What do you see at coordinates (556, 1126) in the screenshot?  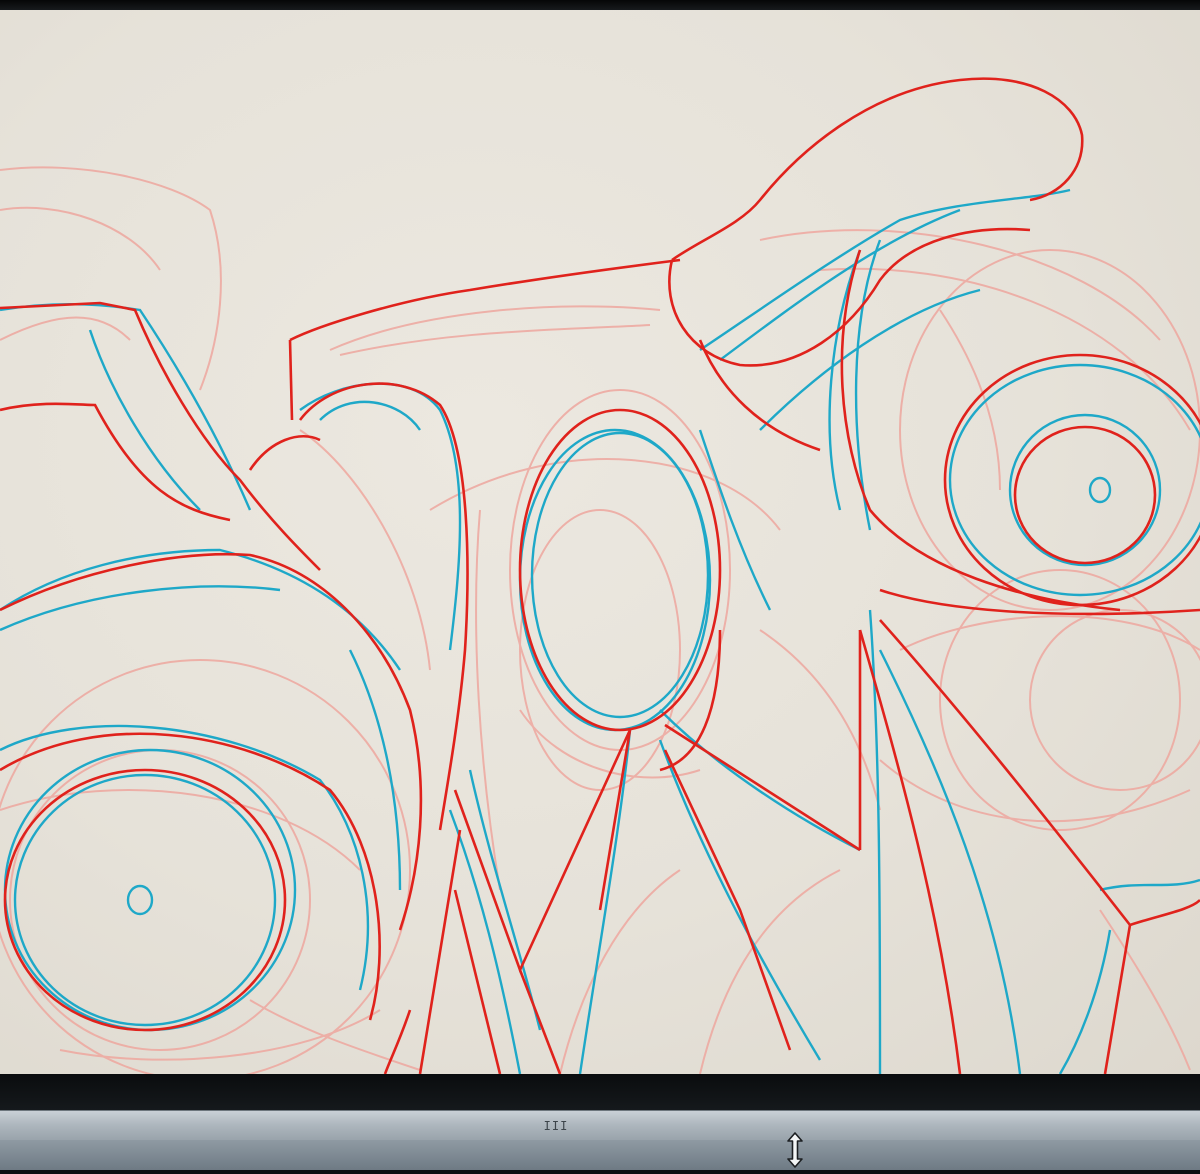 I see `grip-icon: III` at bounding box center [556, 1126].